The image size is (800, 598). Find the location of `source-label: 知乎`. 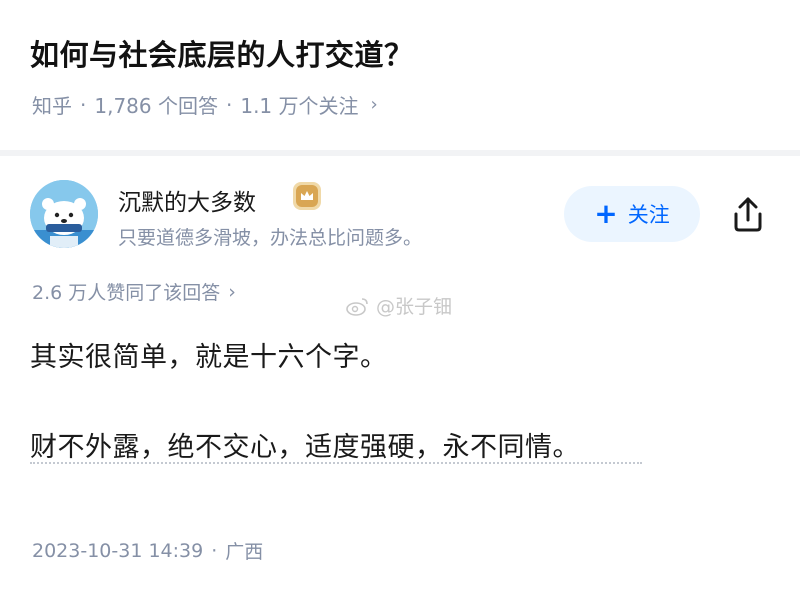

source-label: 知乎 is located at coordinates (52, 106).